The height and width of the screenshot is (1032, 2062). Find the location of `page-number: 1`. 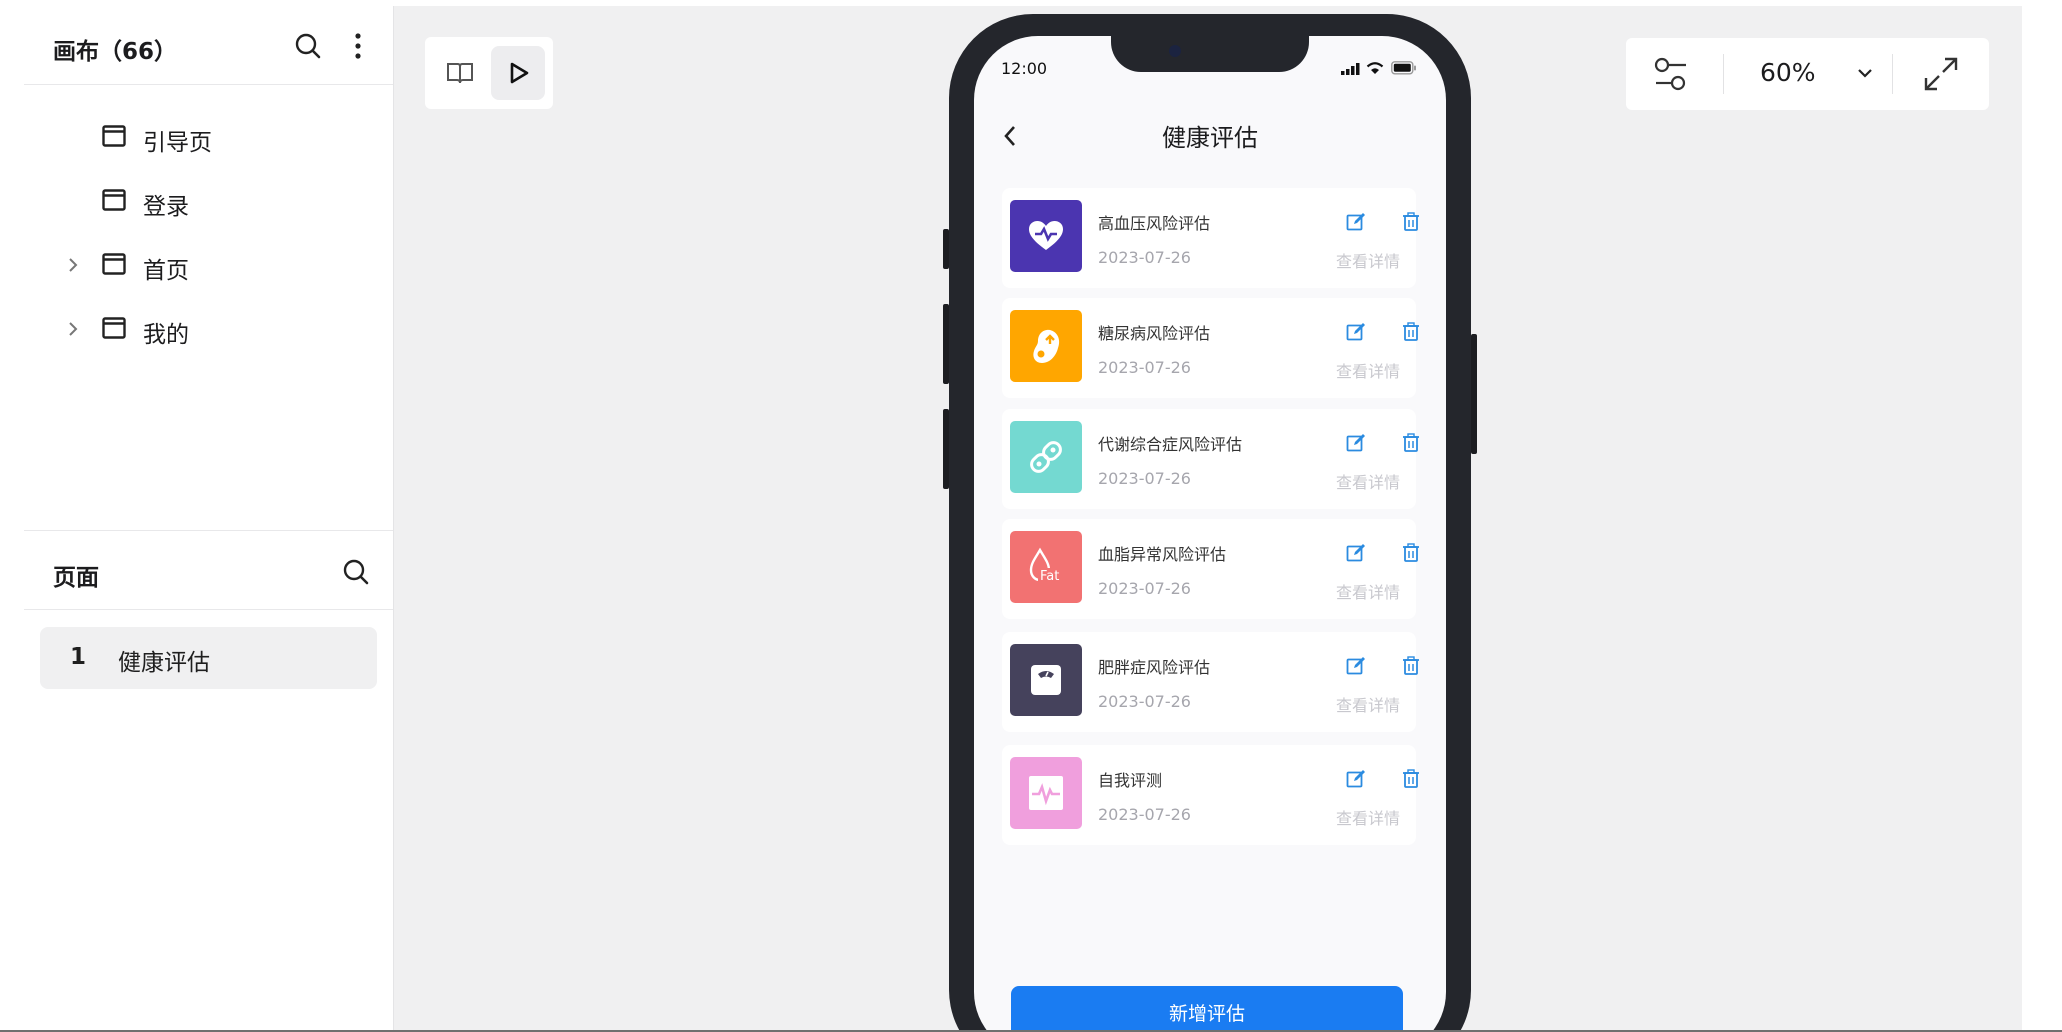

page-number: 1 is located at coordinates (78, 657).